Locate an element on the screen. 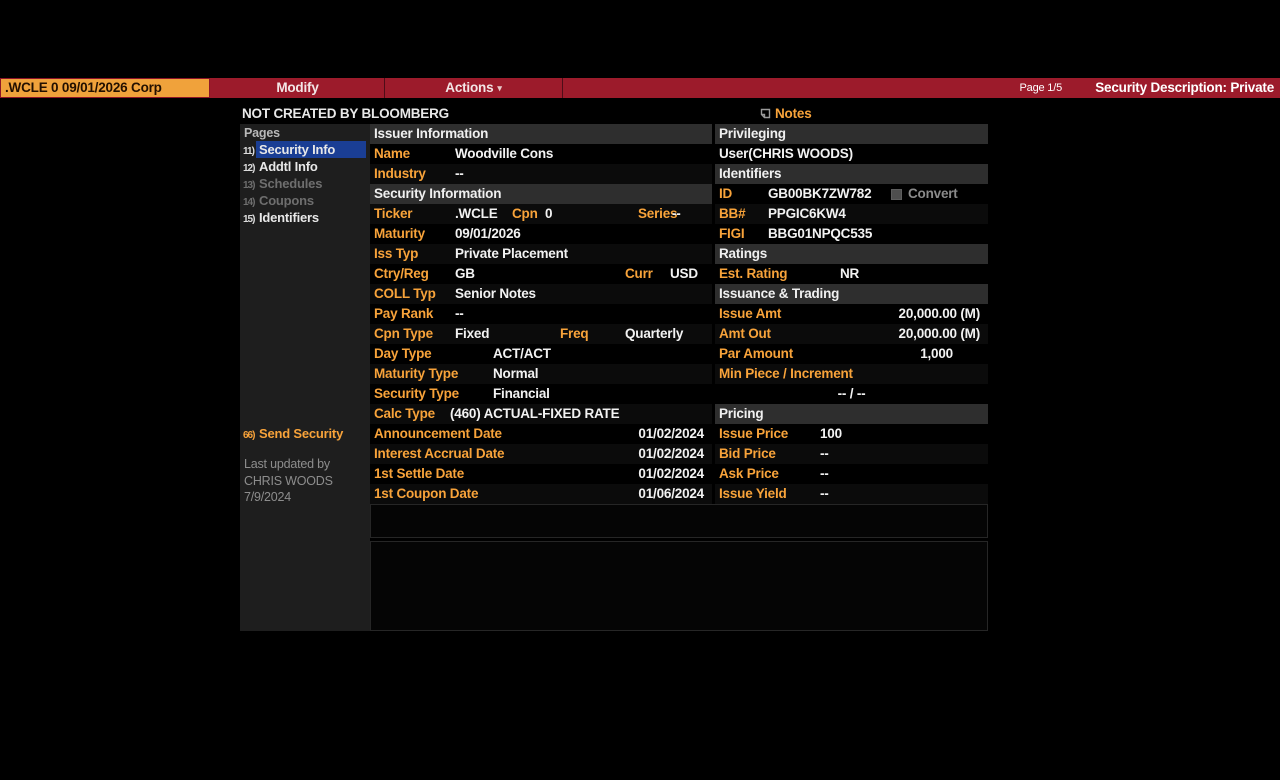 The height and width of the screenshot is (780, 1280). last-updated-date: 7/9/2024 is located at coordinates (268, 497).